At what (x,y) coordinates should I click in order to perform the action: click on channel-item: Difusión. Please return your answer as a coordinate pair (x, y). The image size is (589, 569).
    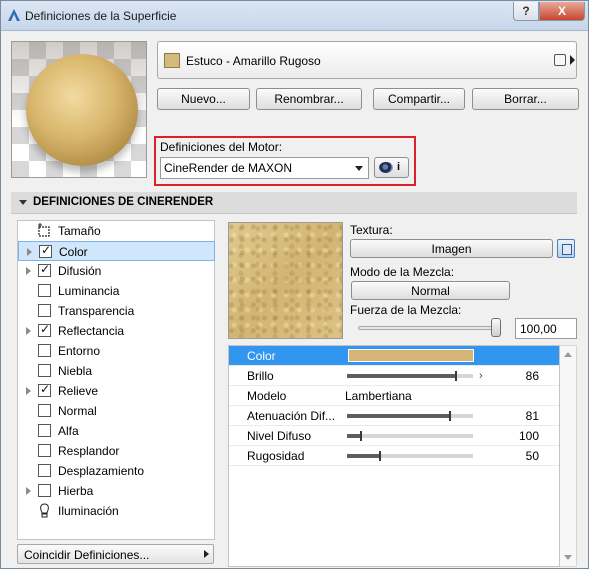
    Looking at the image, I should click on (116, 271).